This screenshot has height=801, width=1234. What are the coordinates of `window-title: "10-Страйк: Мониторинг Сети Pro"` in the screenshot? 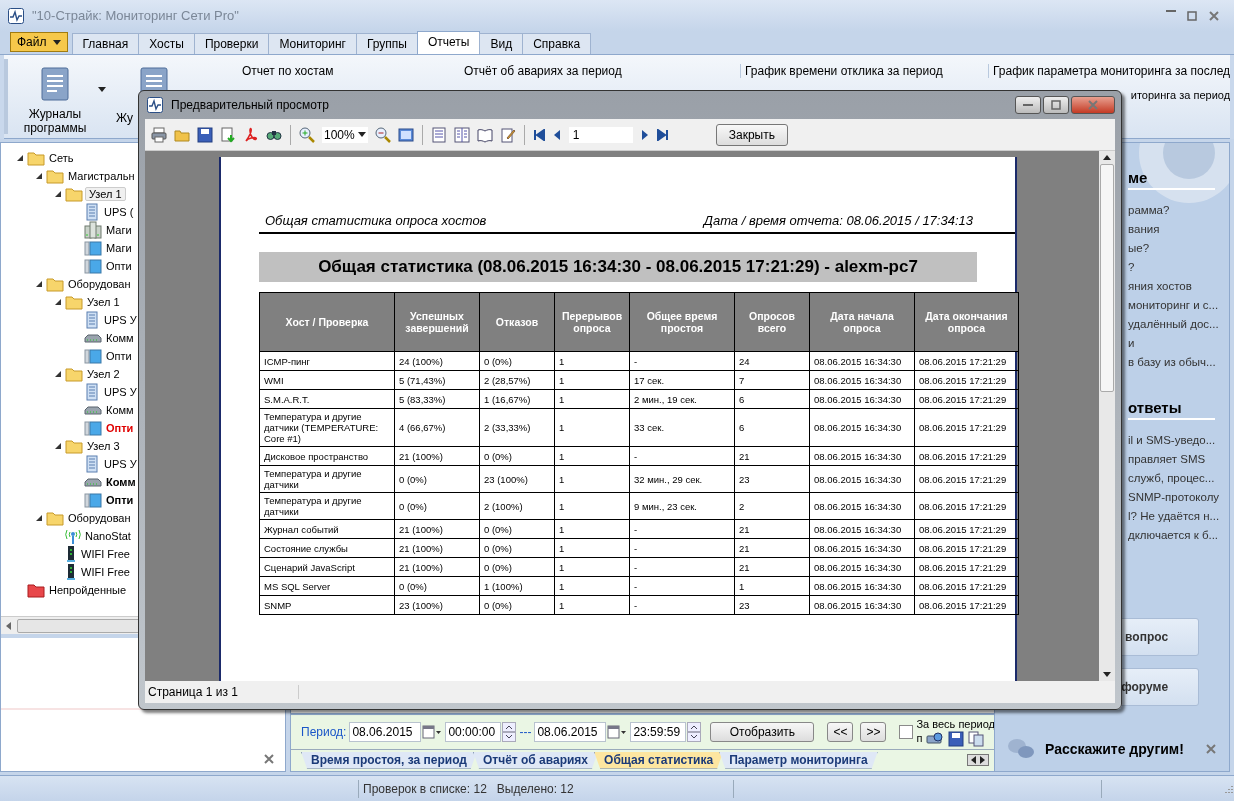 It's located at (136, 15).